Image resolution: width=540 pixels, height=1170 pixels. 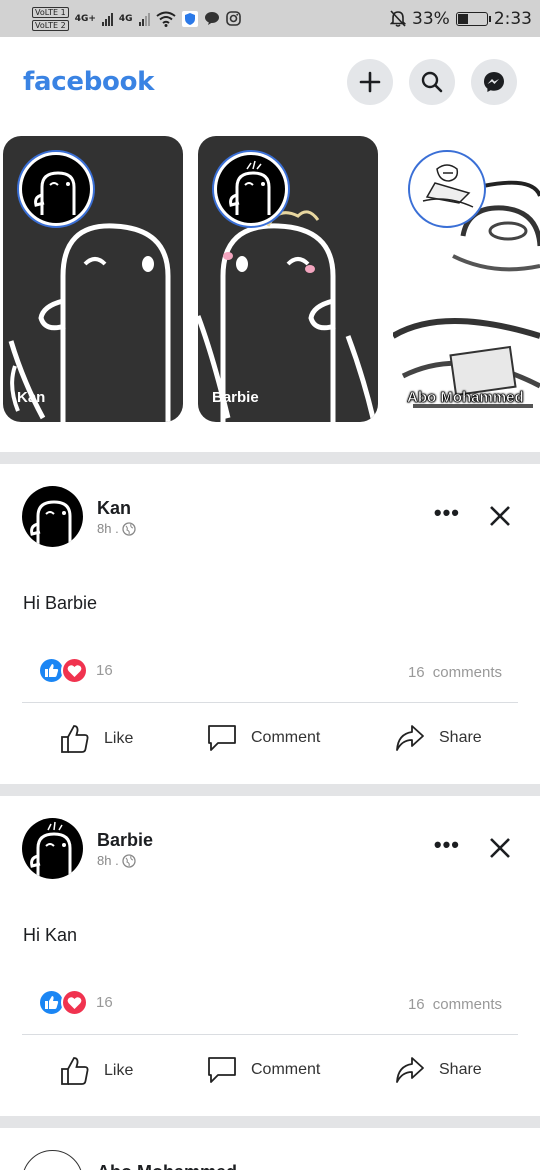 What do you see at coordinates (235, 397) in the screenshot?
I see `story-name: Barbie` at bounding box center [235, 397].